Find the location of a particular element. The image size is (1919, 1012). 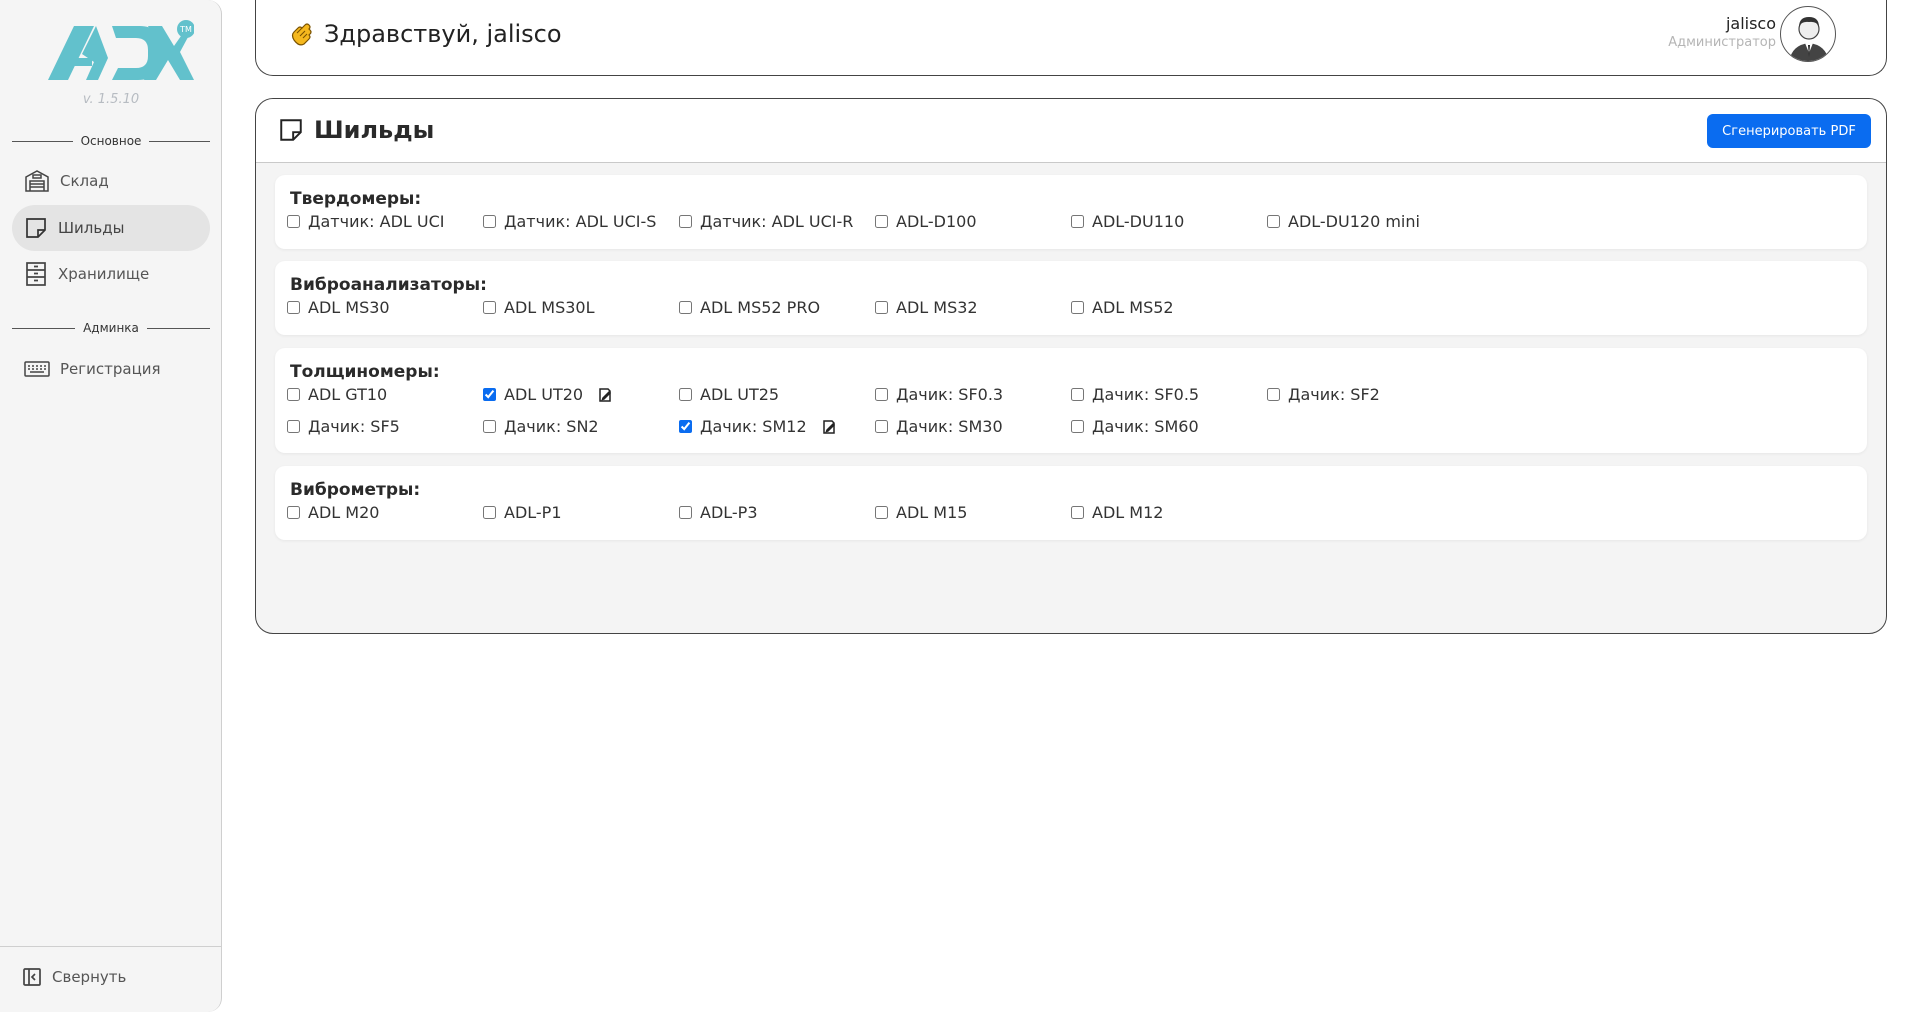

option-checkbox: ADL-DU110 is located at coordinates (1127, 221).